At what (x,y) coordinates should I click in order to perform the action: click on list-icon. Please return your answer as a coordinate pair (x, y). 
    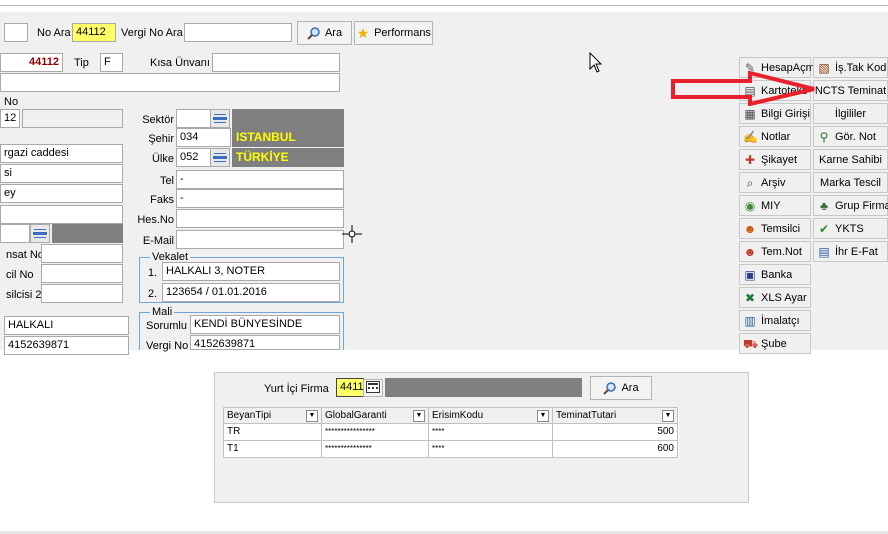
    Looking at the image, I should click on (220, 157).